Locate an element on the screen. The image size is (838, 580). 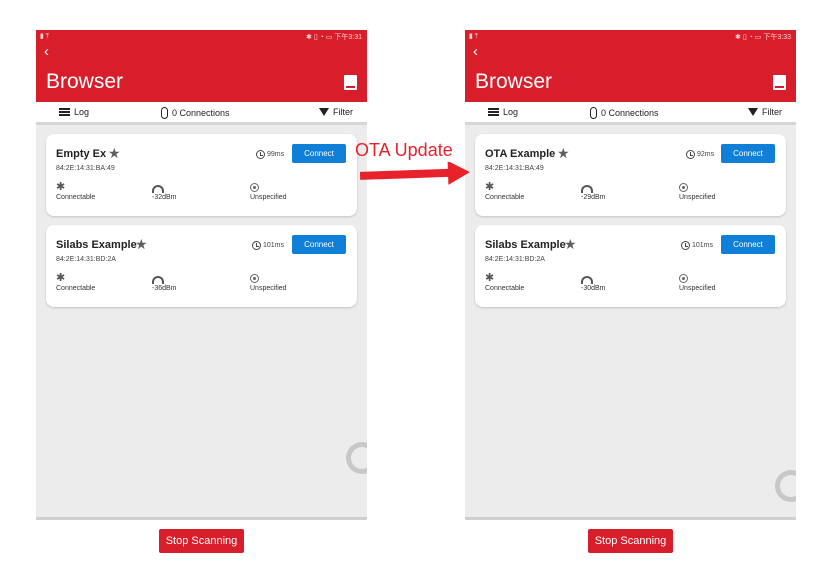
rssi-info: -30dBm is located at coordinates (593, 281).